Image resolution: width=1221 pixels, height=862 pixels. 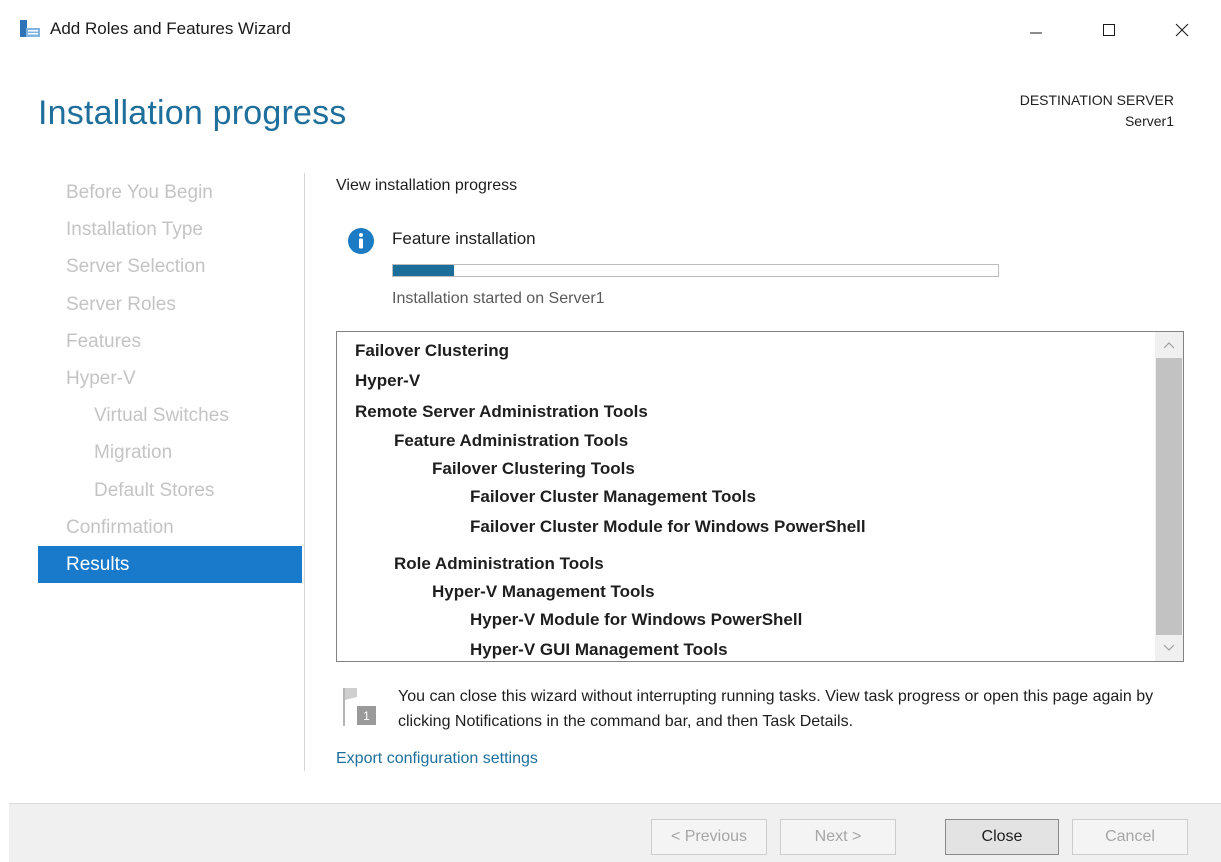 What do you see at coordinates (170, 341) in the screenshot?
I see `nav-item-features: Features` at bounding box center [170, 341].